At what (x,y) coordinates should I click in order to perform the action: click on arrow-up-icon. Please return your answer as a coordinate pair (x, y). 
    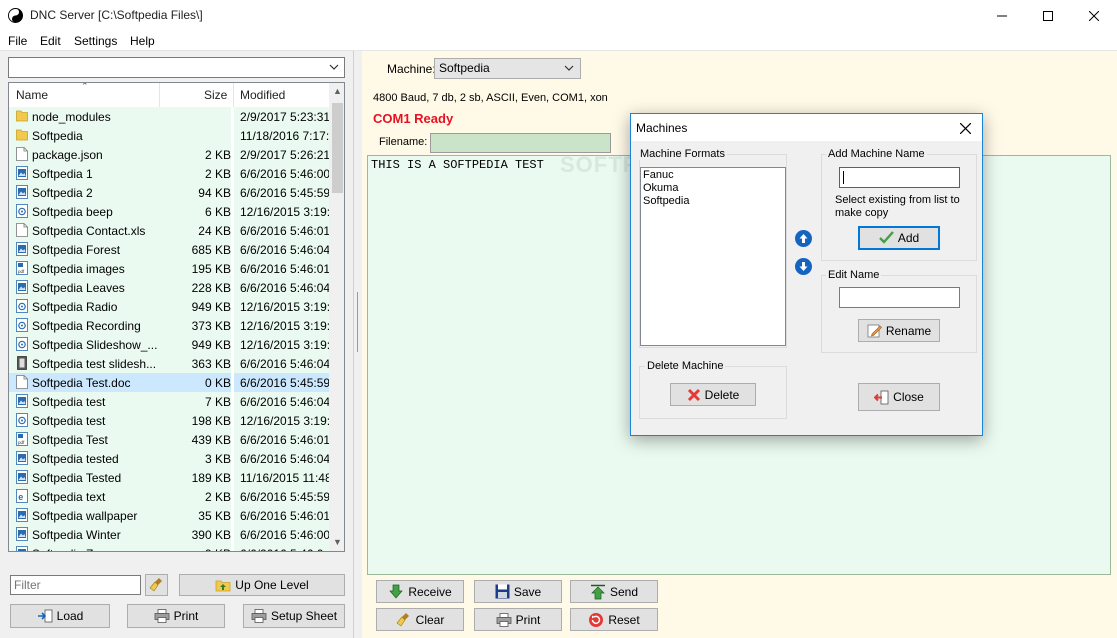
    Looking at the image, I should click on (803, 238).